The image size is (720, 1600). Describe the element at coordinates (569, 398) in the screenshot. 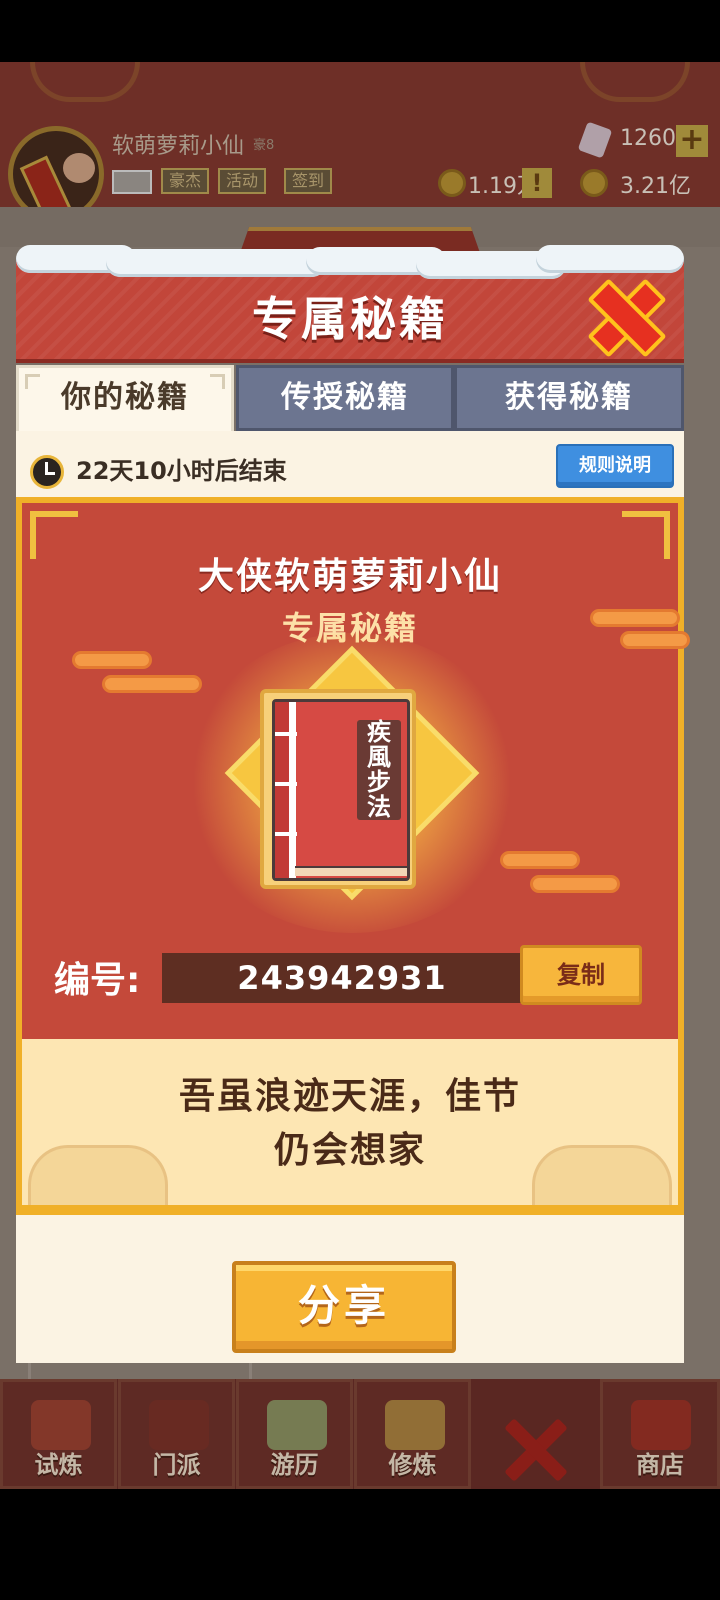

I see `tab-obtain-book: 获得秘籍` at that location.